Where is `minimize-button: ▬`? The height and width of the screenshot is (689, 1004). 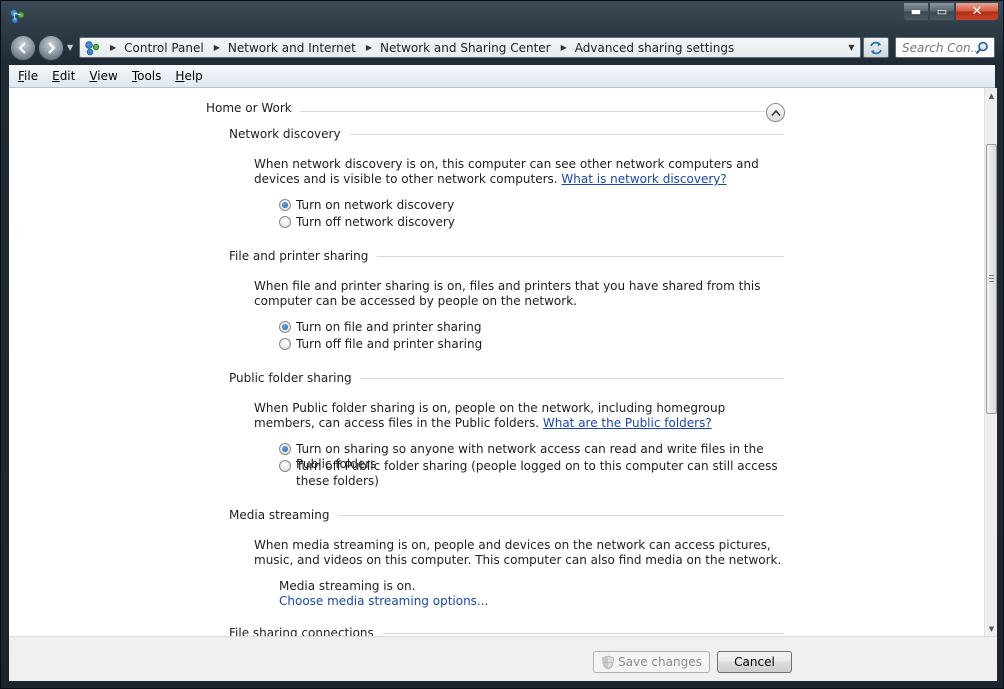 minimize-button: ▬ is located at coordinates (916, 11).